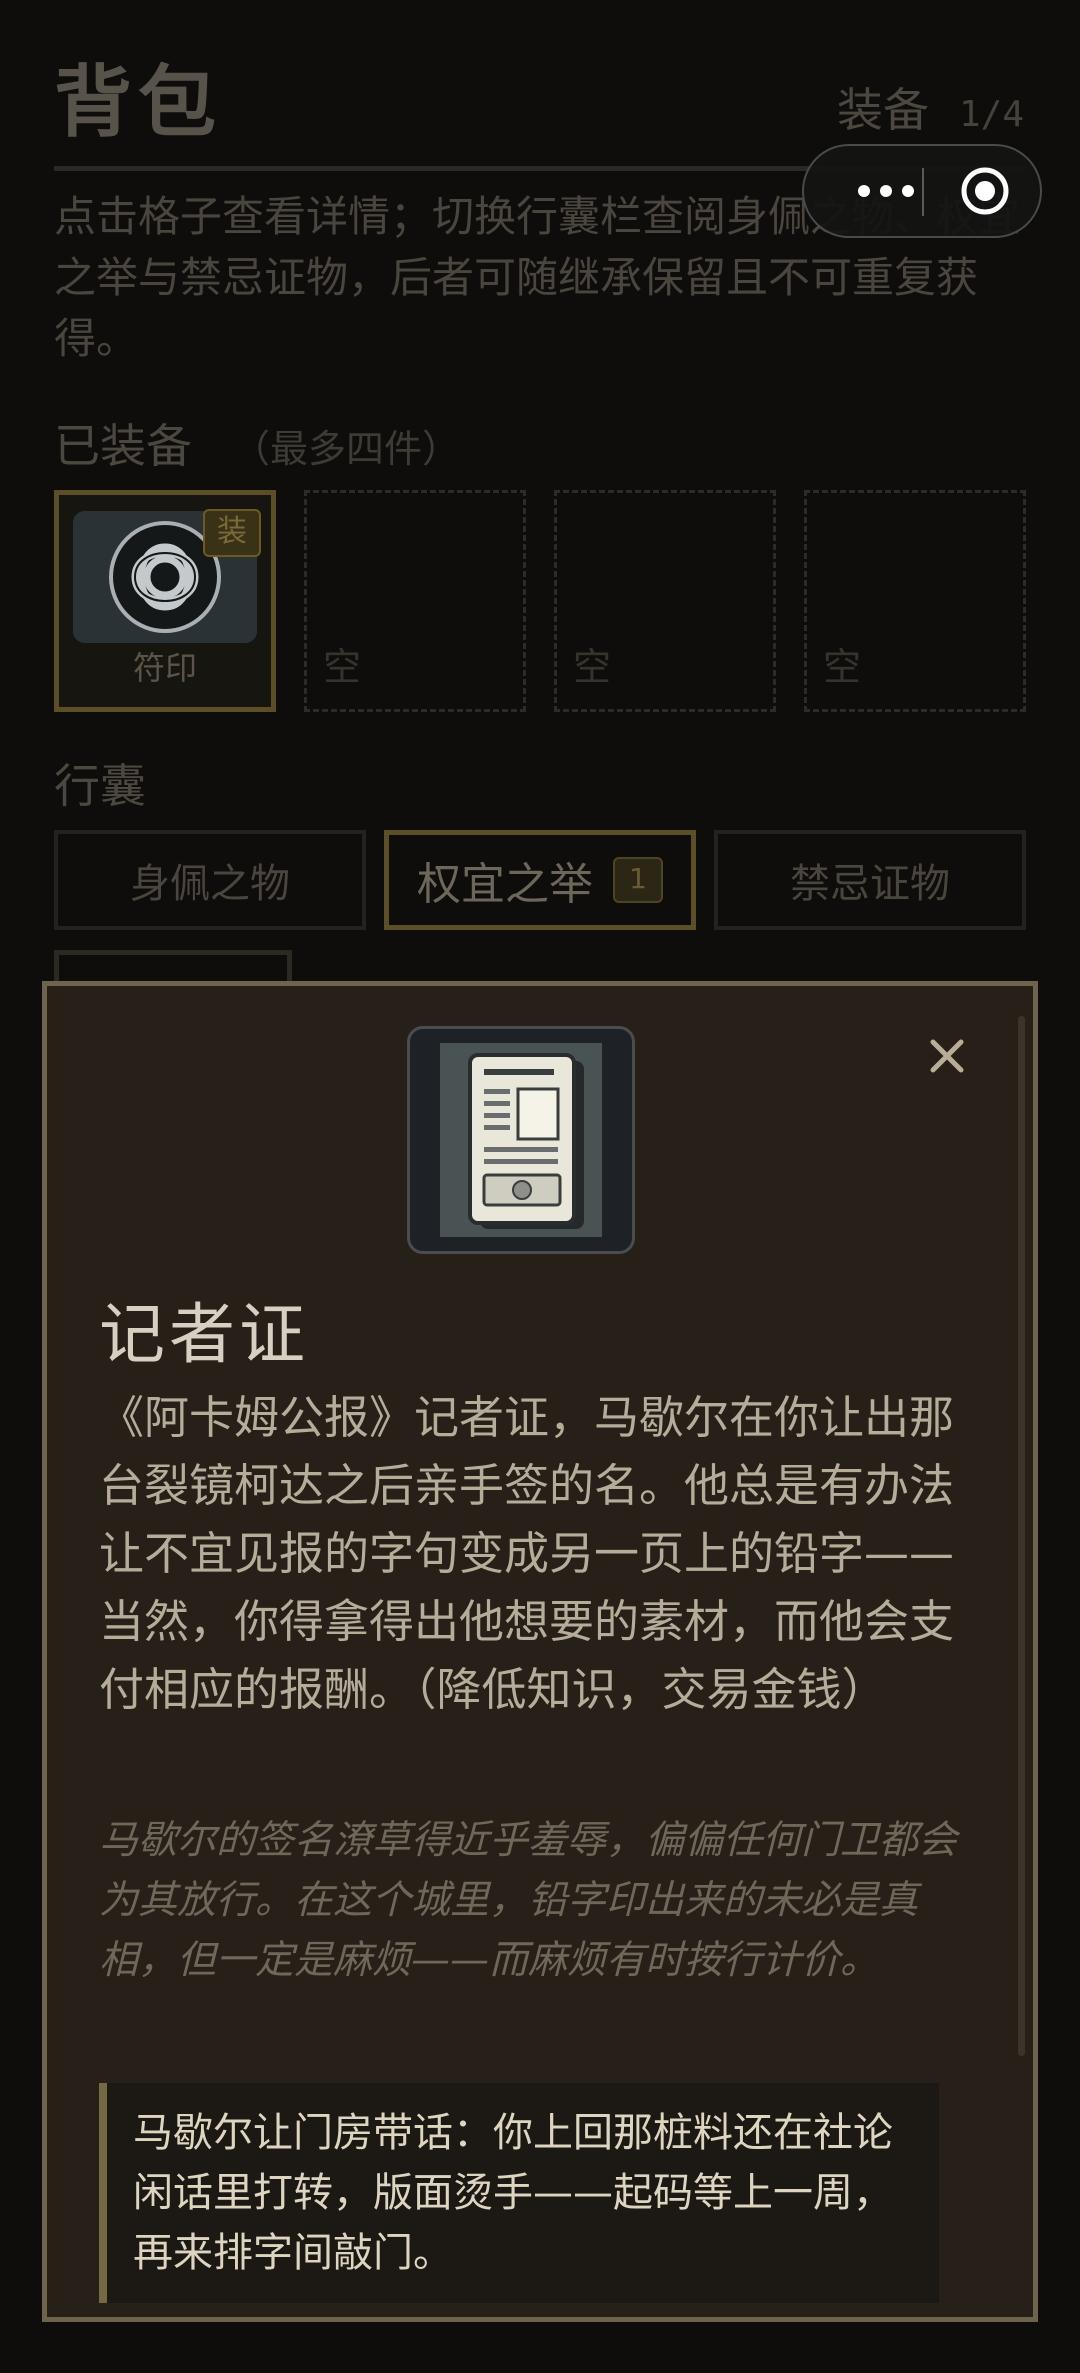 This screenshot has height=2373, width=1080. Describe the element at coordinates (638, 880) in the screenshot. I see `tab-count-badge: 1` at that location.